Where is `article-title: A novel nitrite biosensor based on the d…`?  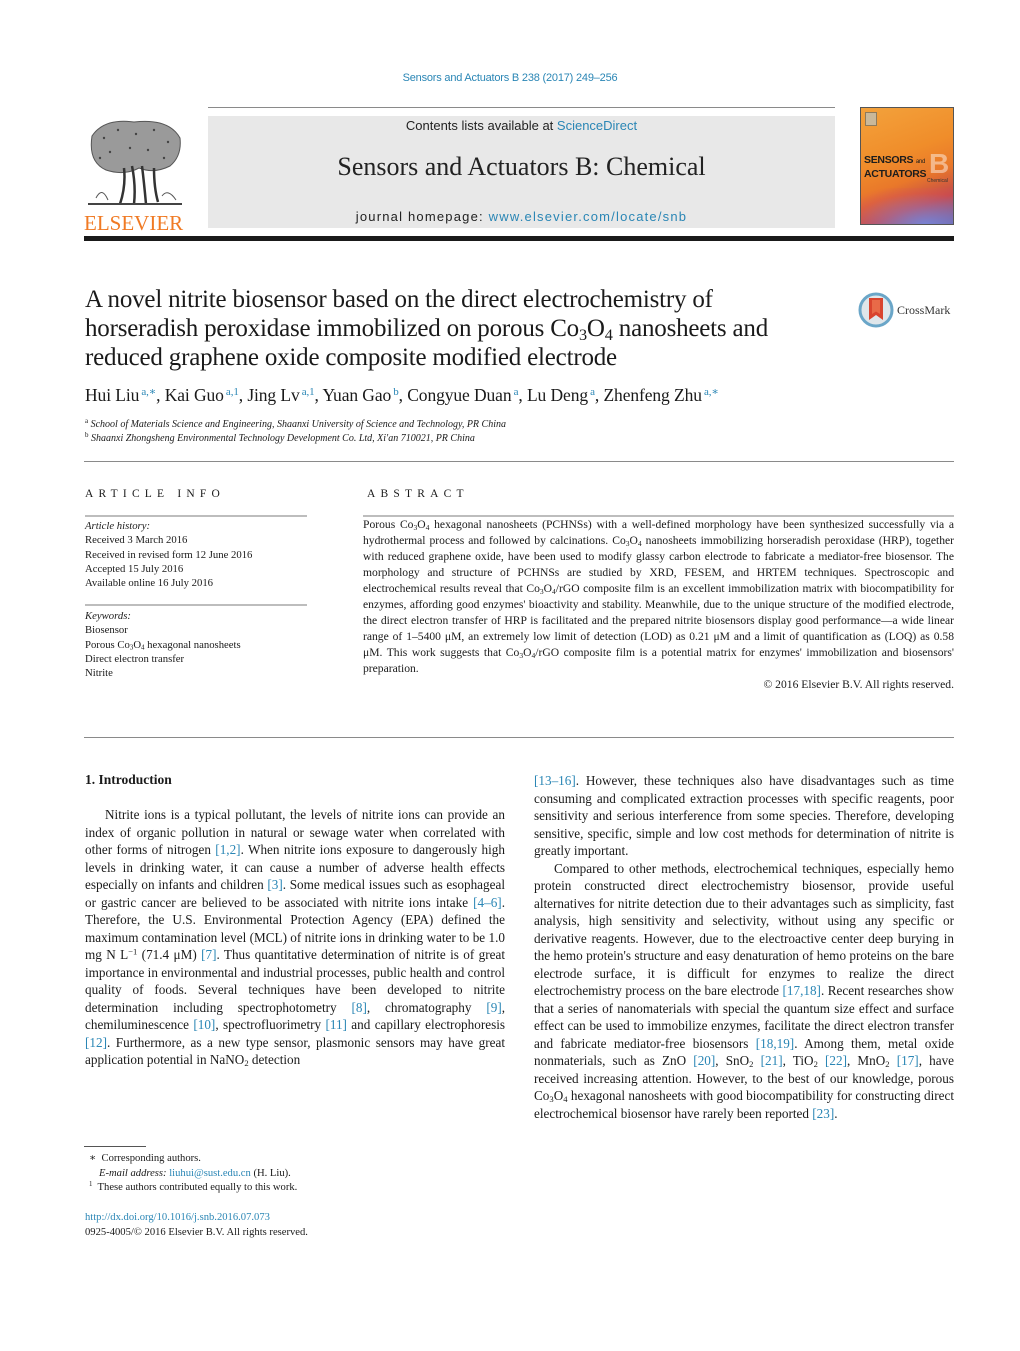
article-title: A novel nitrite biosensor based on the d… is located at coordinates (427, 328).